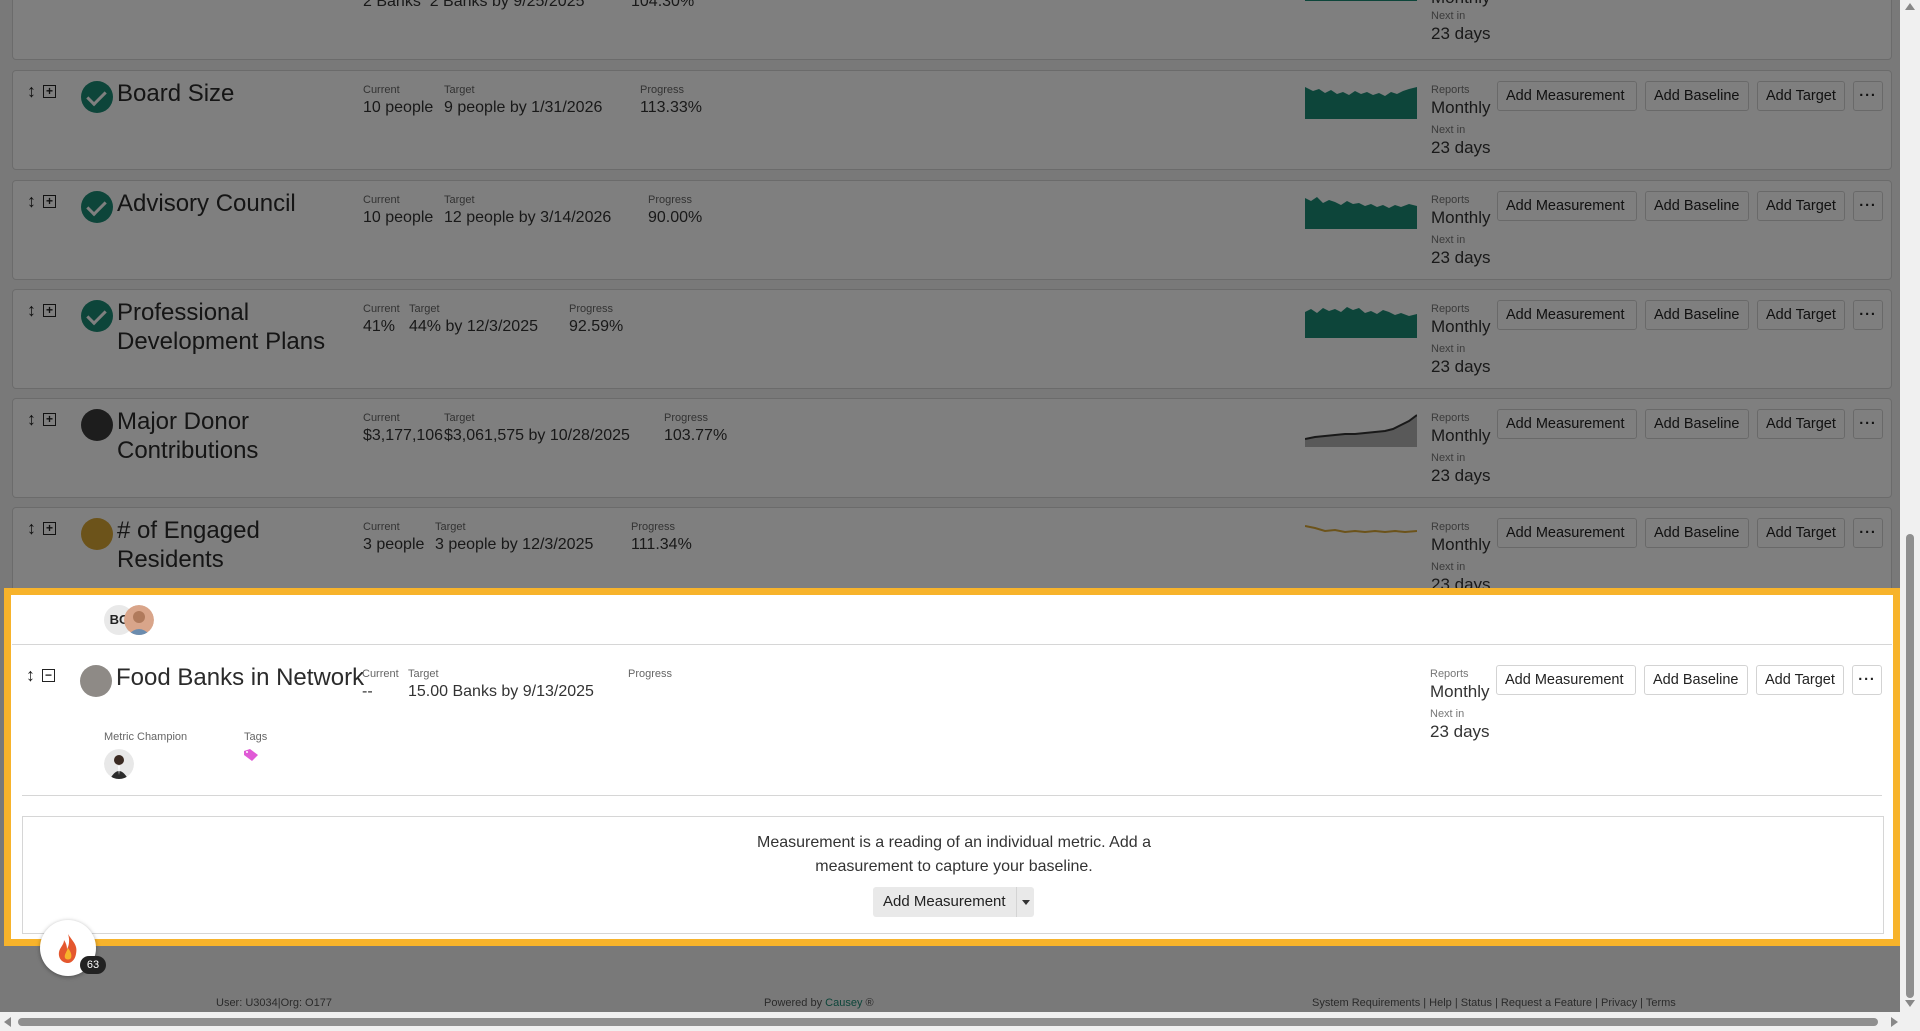 Image resolution: width=1920 pixels, height=1031 pixels. What do you see at coordinates (242, 203) in the screenshot?
I see `metric-name: Advisory Council` at bounding box center [242, 203].